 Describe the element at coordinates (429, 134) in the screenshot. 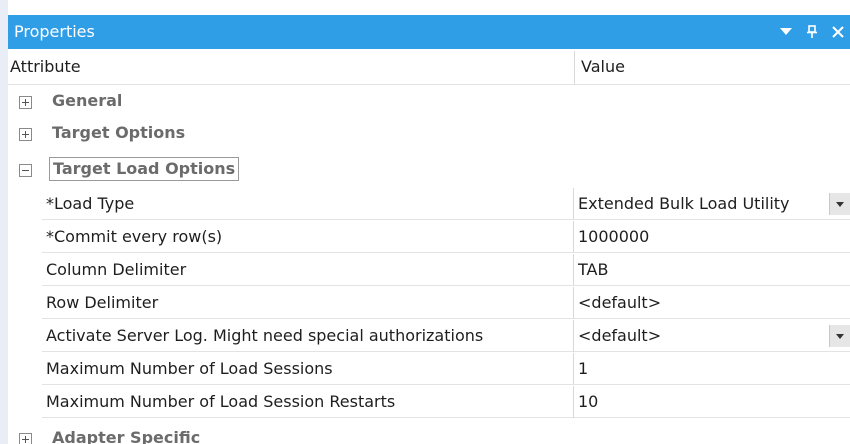

I see `group-target-options: Target Options` at that location.